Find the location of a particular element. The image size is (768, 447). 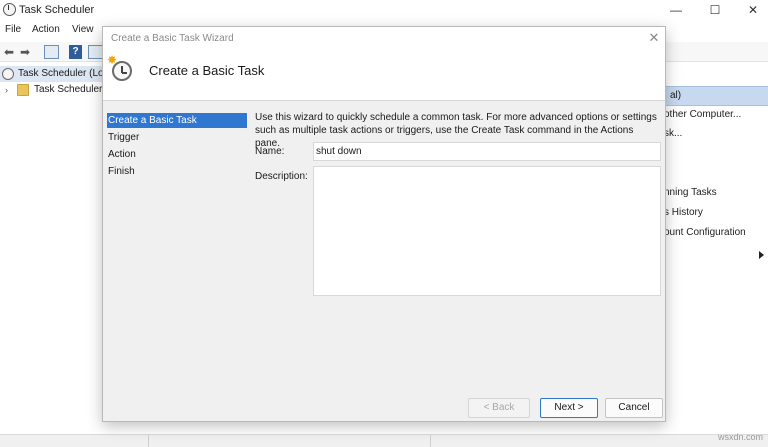

chevron-right-icon: › is located at coordinates (6, 90).